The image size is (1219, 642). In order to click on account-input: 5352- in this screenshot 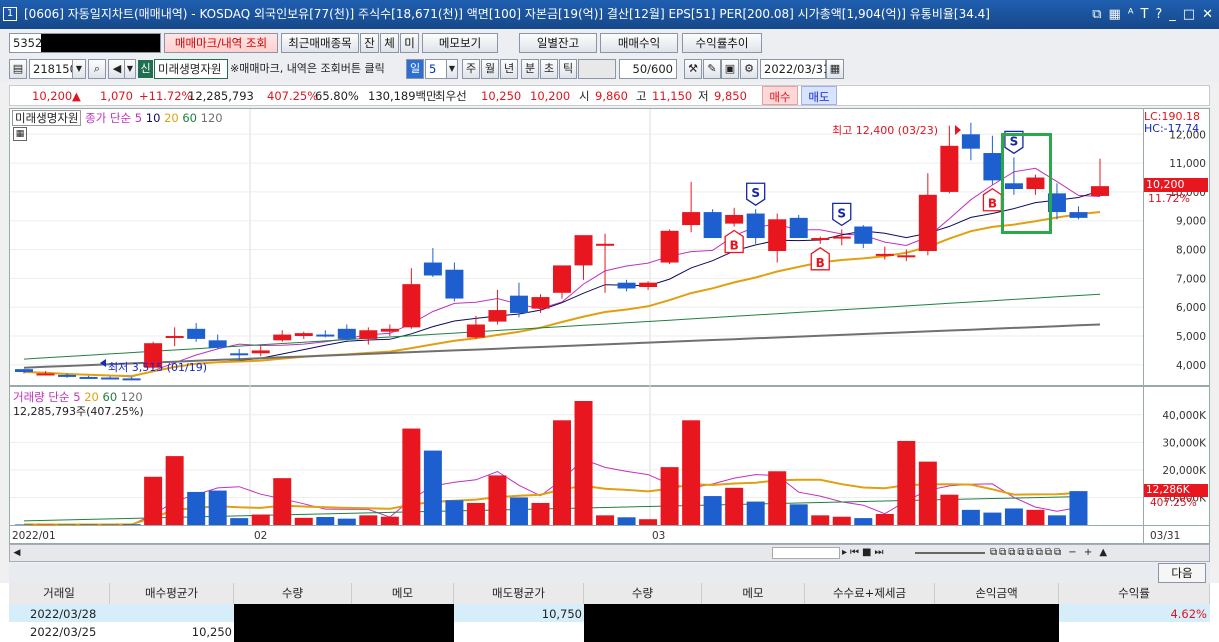, I will do `click(85, 43)`.